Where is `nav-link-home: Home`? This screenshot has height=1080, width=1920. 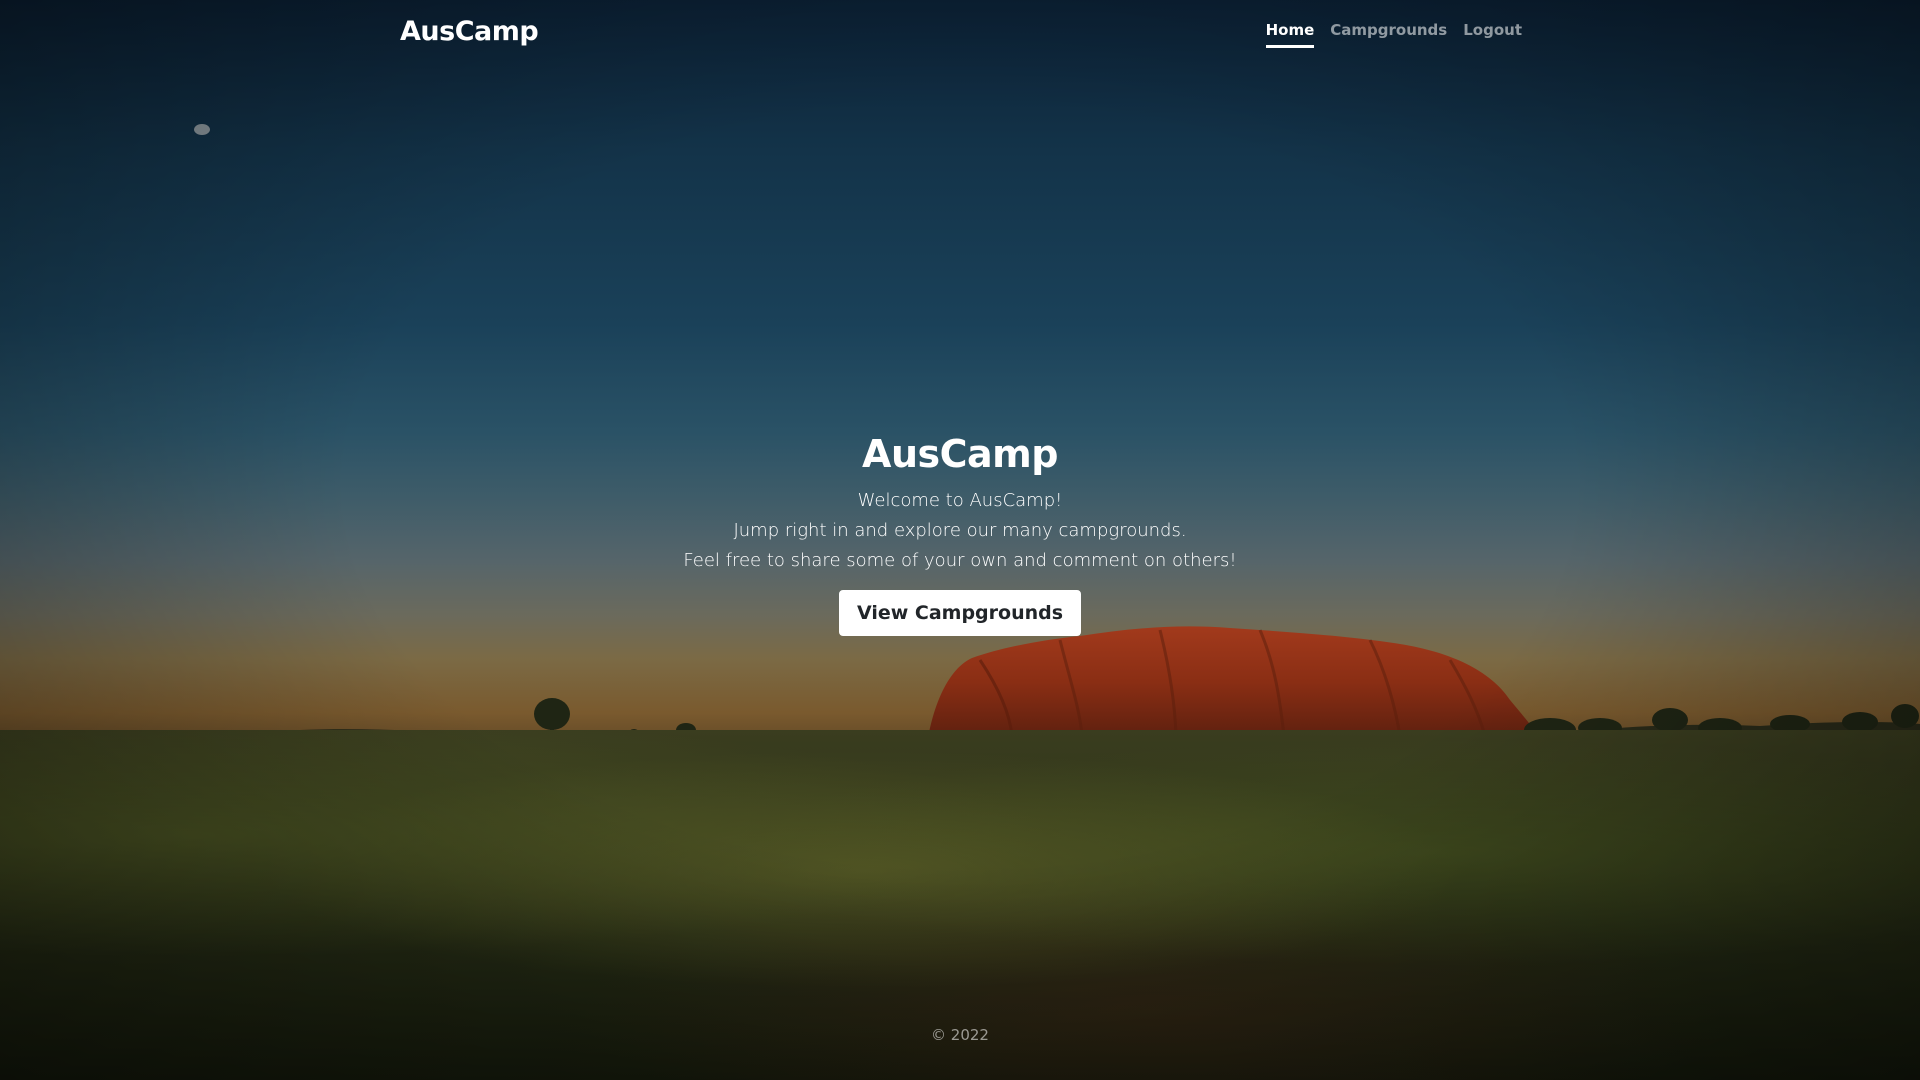
nav-link-home: Home is located at coordinates (1290, 34).